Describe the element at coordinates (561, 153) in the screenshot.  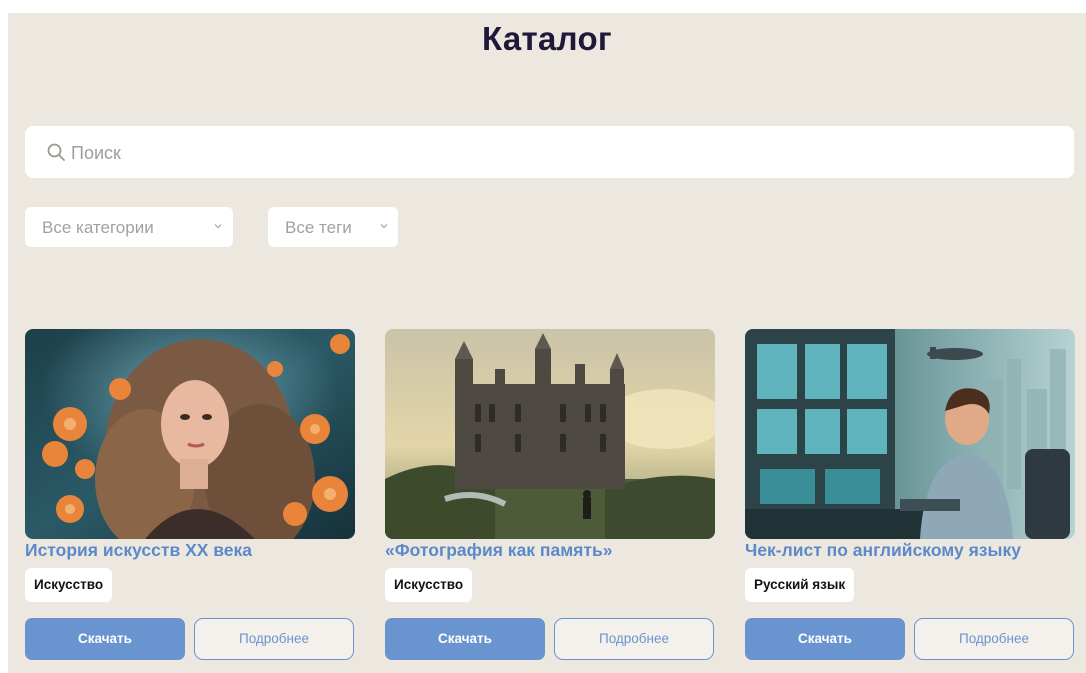
I see `search-input` at that location.